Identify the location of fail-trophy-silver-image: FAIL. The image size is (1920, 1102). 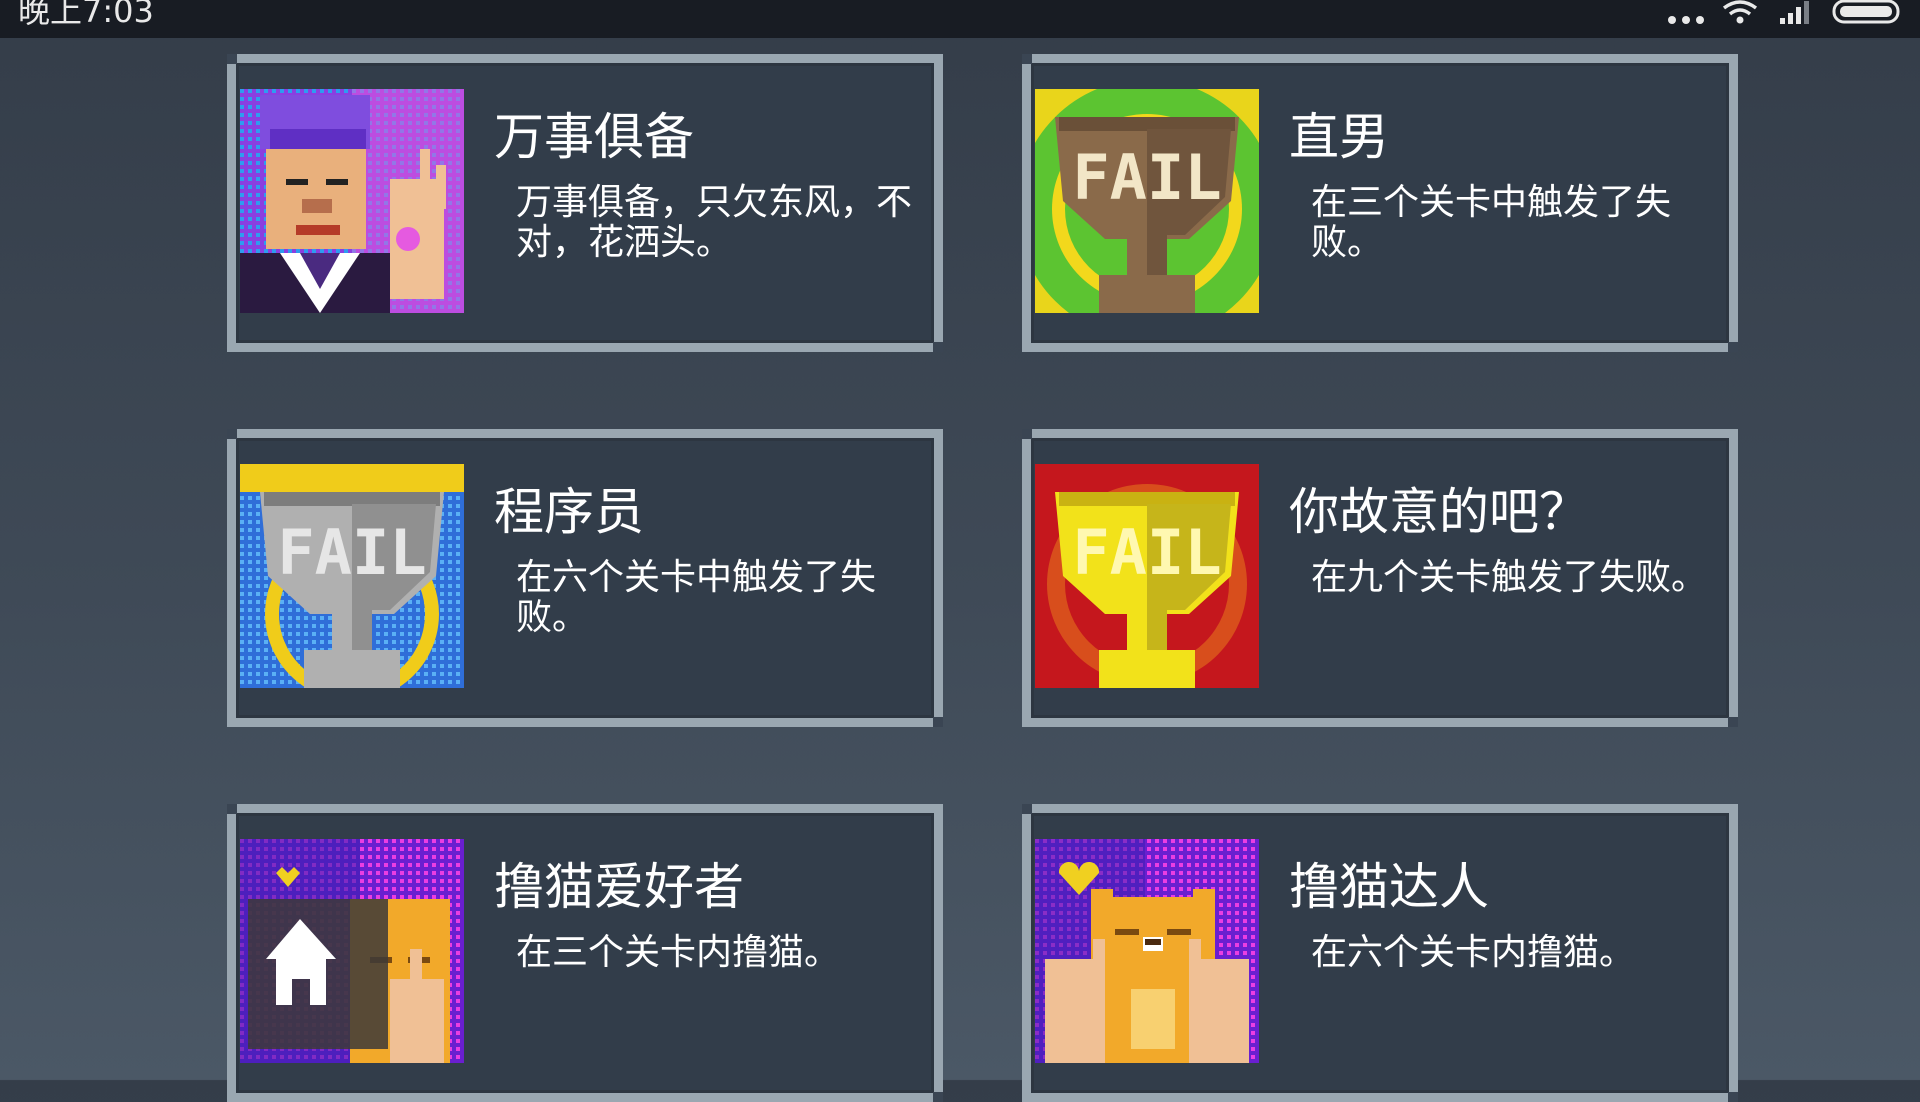
(352, 576).